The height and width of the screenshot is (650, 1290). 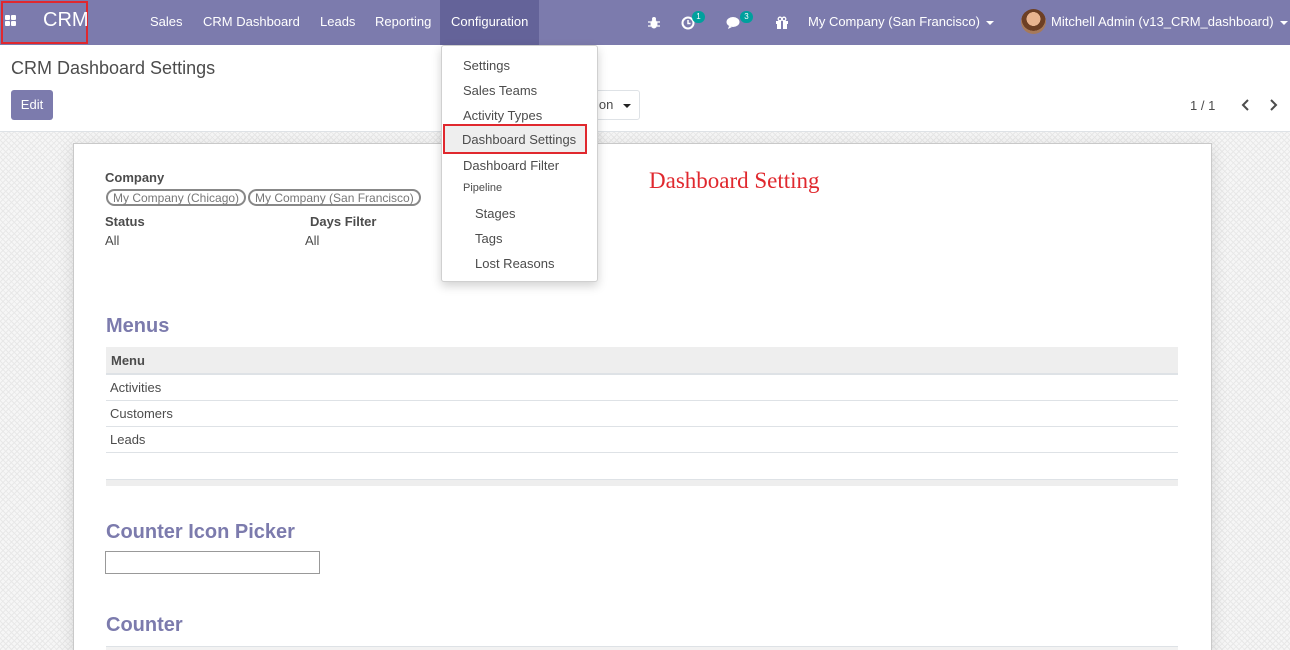 What do you see at coordinates (66, 20) in the screenshot?
I see `app-brand: CRM` at bounding box center [66, 20].